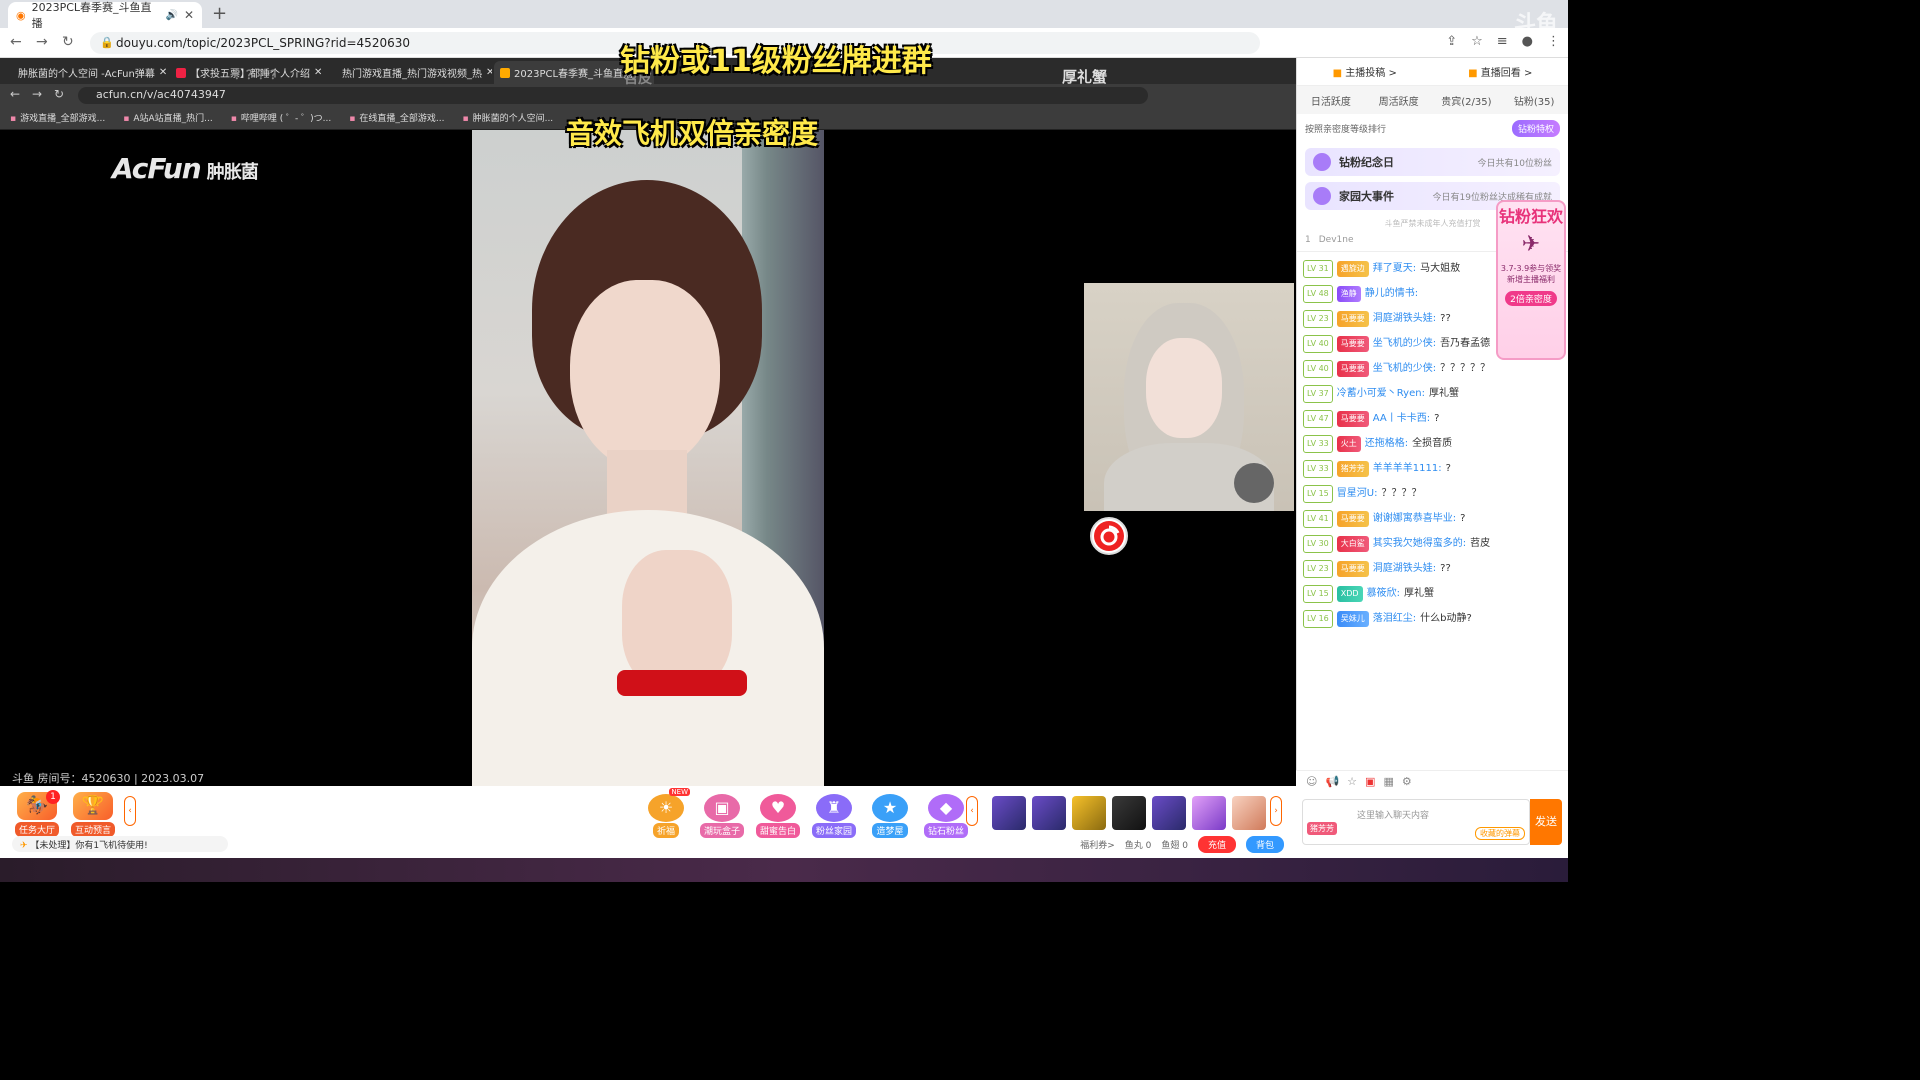 The height and width of the screenshot is (1080, 1920). I want to click on gift-fan-home: ♜ 粉丝家园, so click(834, 816).